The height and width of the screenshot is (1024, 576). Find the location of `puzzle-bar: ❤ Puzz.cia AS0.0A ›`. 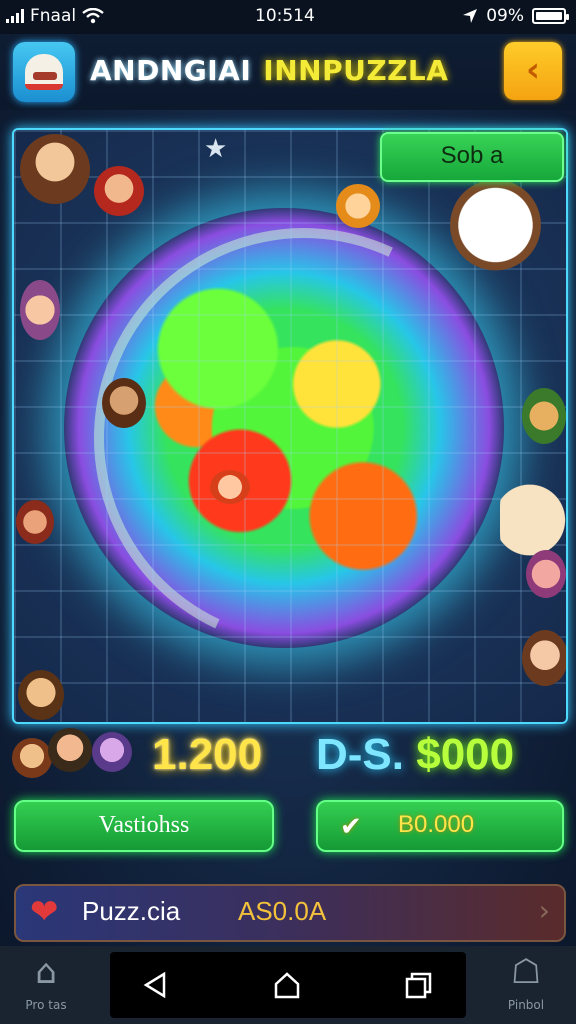

puzzle-bar: ❤ Puzz.cia AS0.0A › is located at coordinates (290, 913).